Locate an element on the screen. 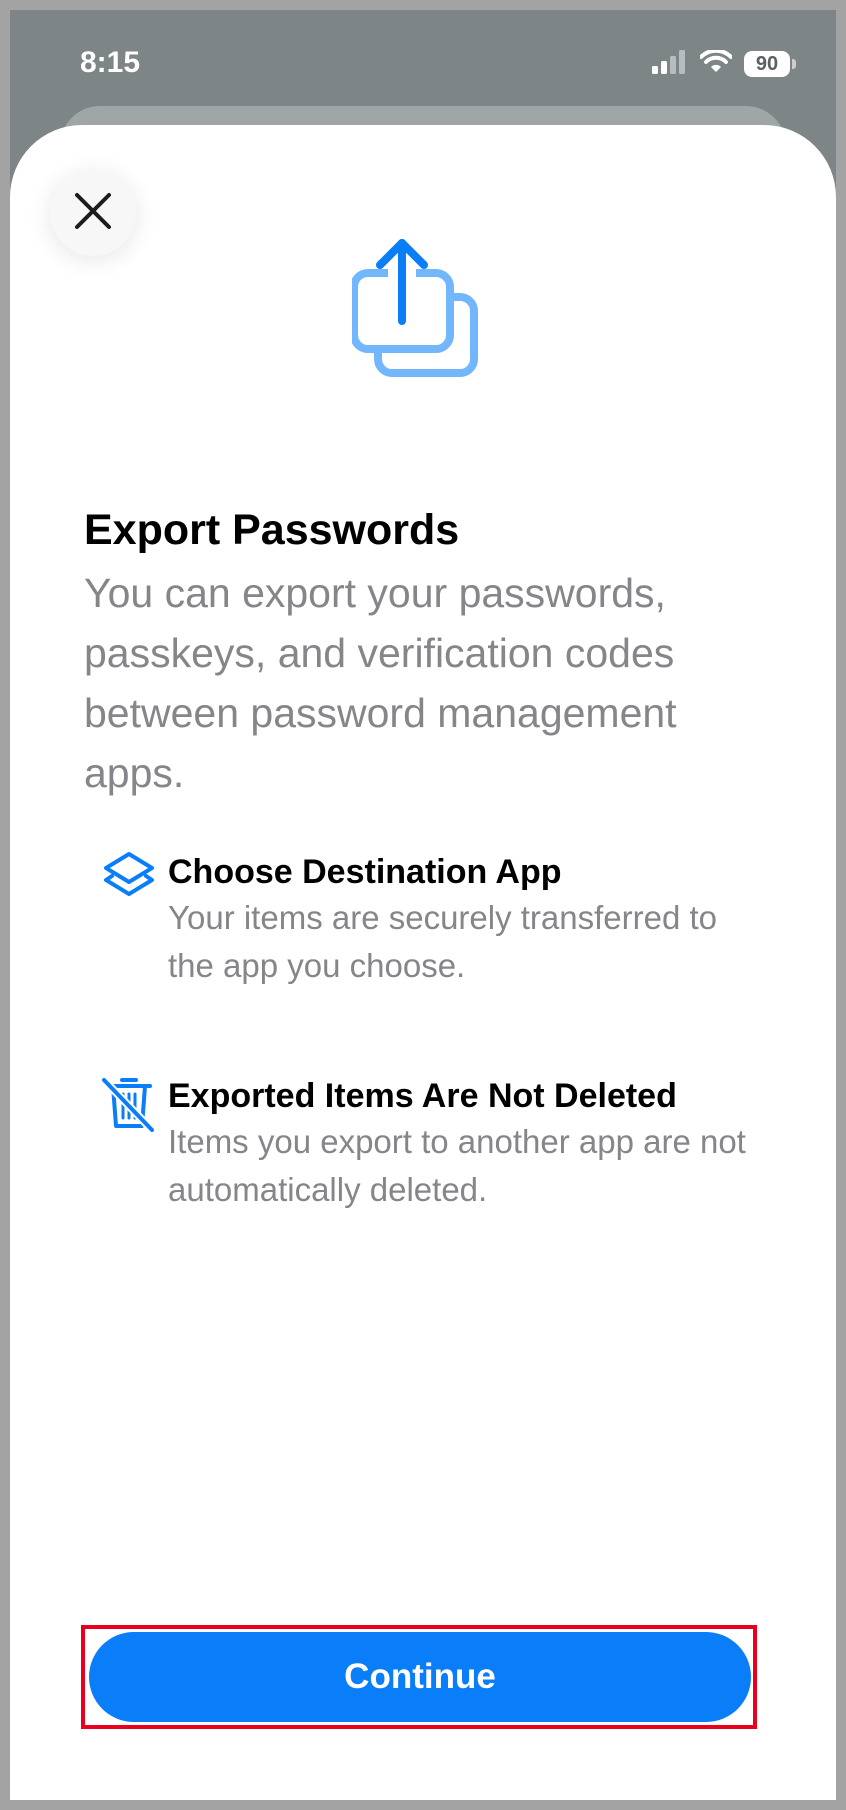 Image resolution: width=846 pixels, height=1810 pixels. wifi-icon is located at coordinates (716, 63).